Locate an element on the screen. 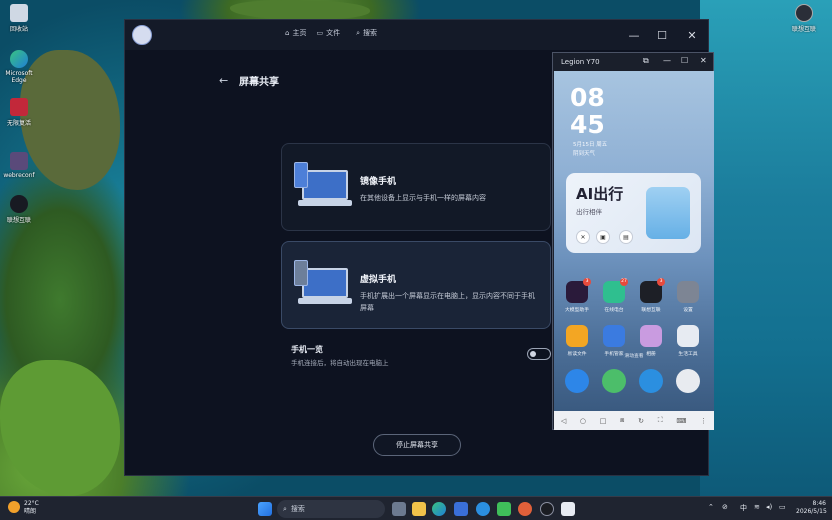 This screenshot has width=832, height=520. card-title: 镜像手机 is located at coordinates (378, 182).